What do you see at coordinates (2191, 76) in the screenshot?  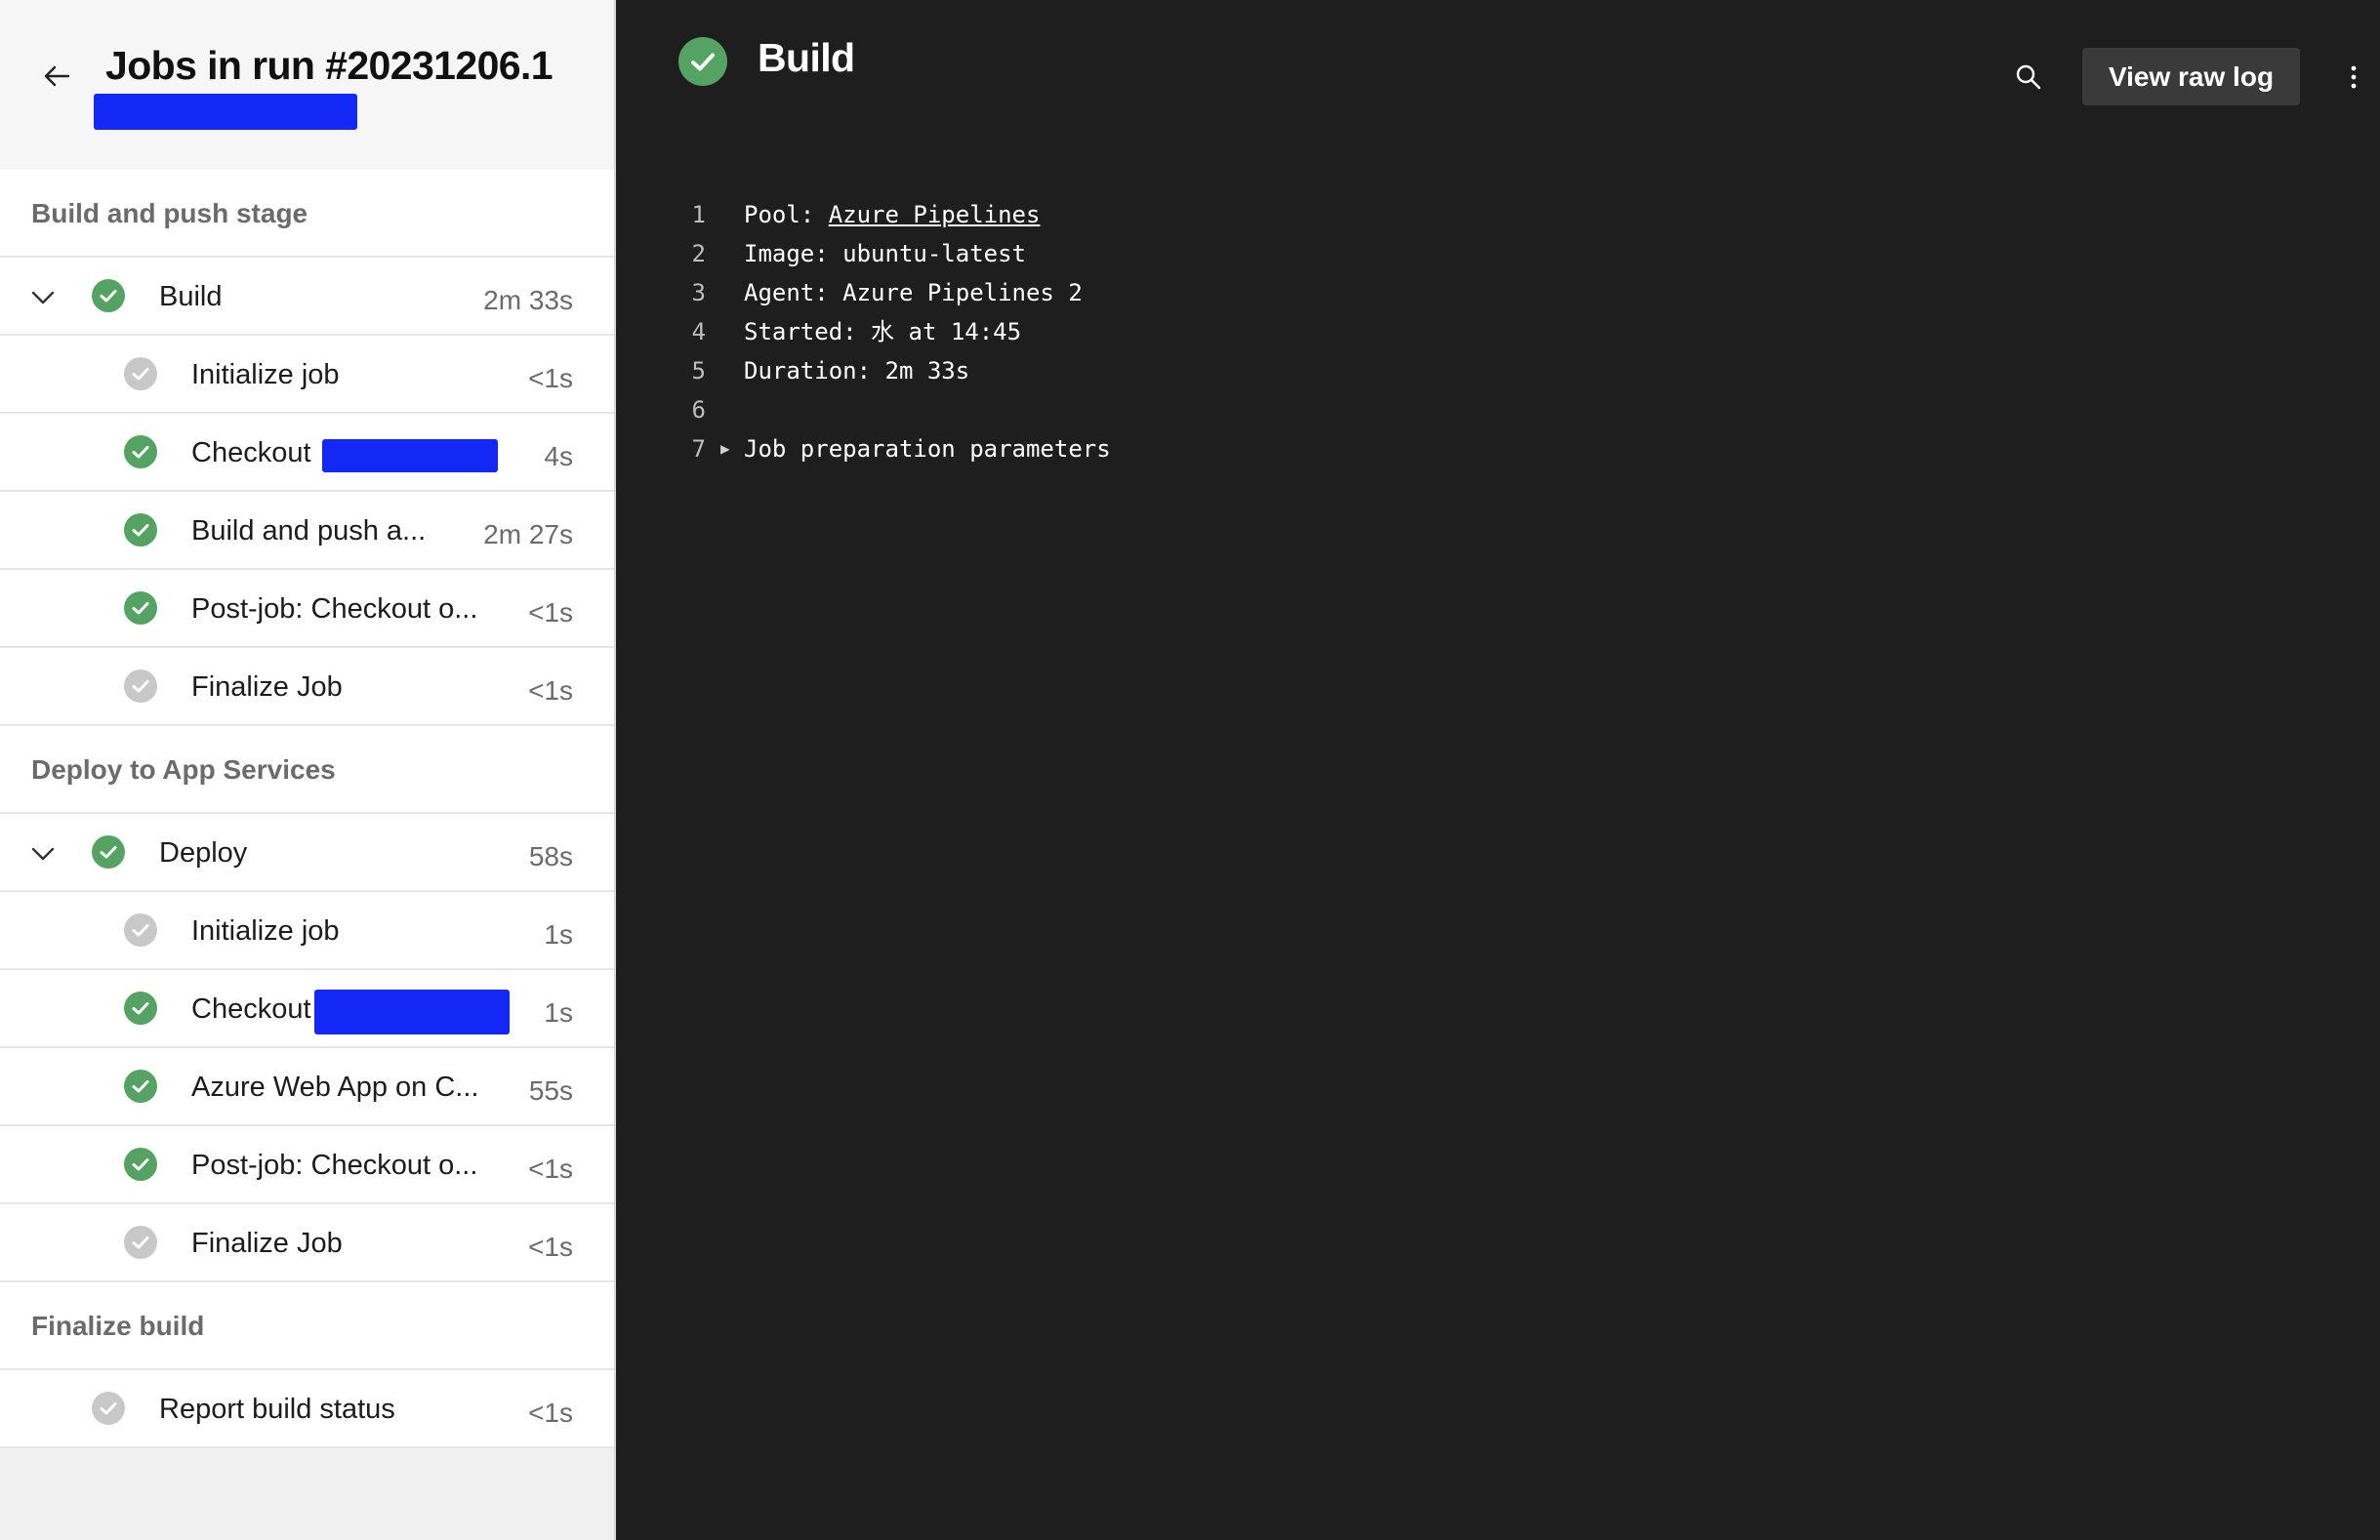 I see `view-raw-log-button: View raw log` at bounding box center [2191, 76].